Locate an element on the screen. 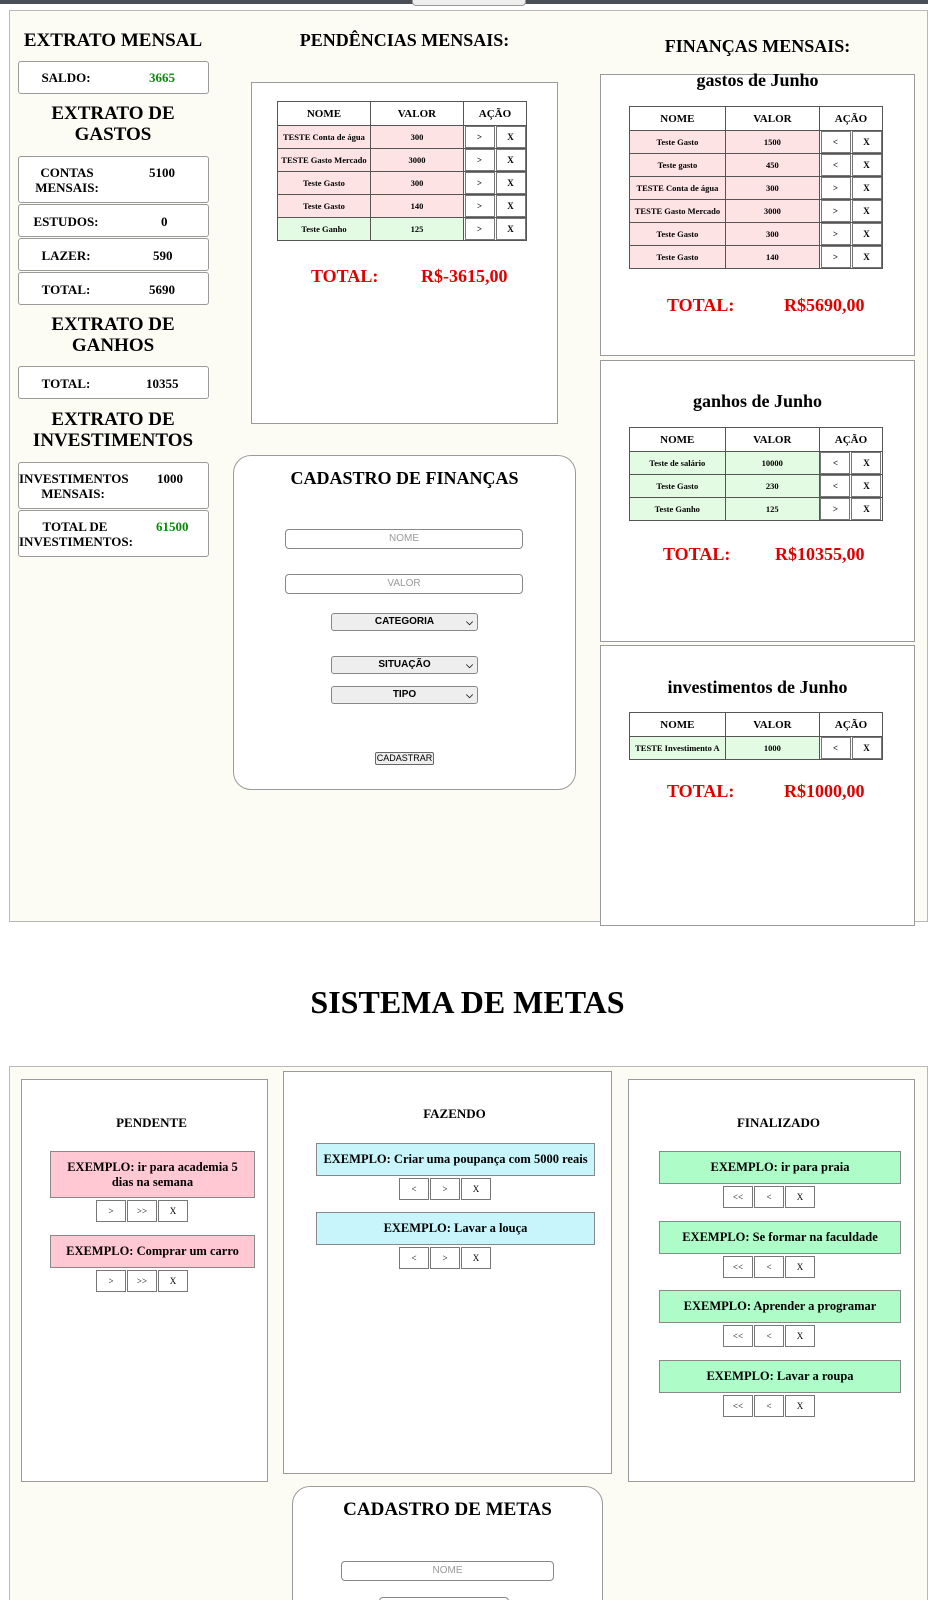 Image resolution: width=928 pixels, height=1600 pixels. financa-nome-input: NOME is located at coordinates (404, 539).